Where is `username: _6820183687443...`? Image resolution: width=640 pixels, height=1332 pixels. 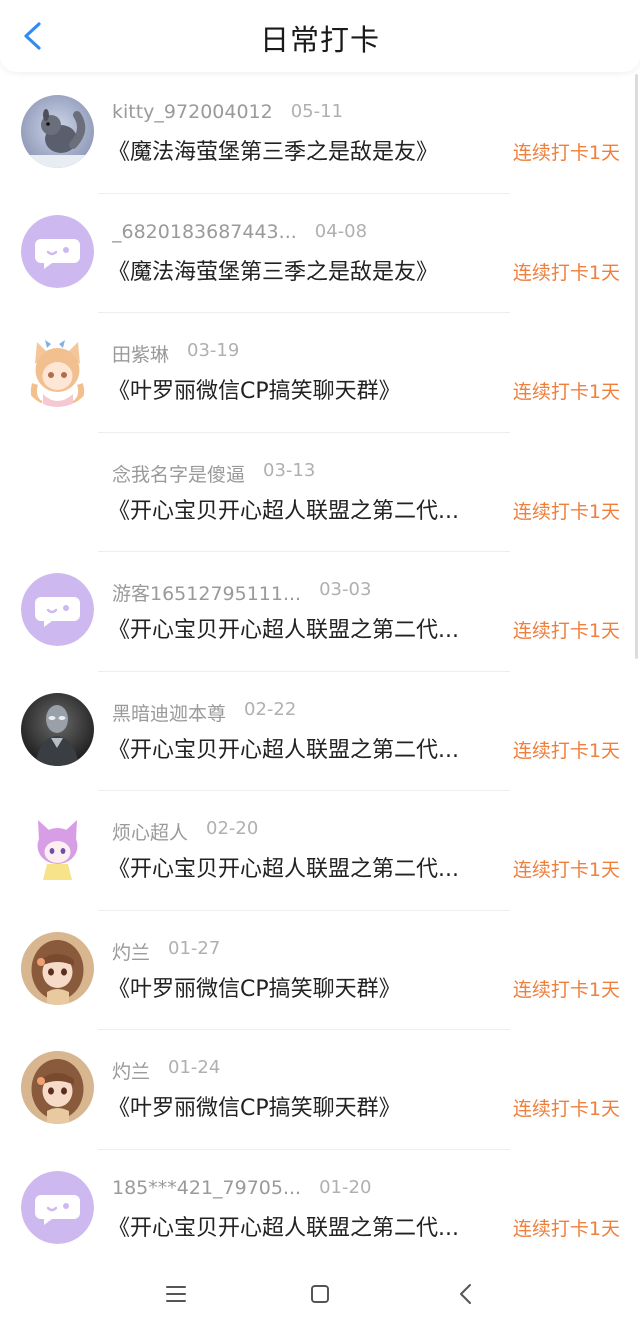
username: _6820183687443... is located at coordinates (204, 232).